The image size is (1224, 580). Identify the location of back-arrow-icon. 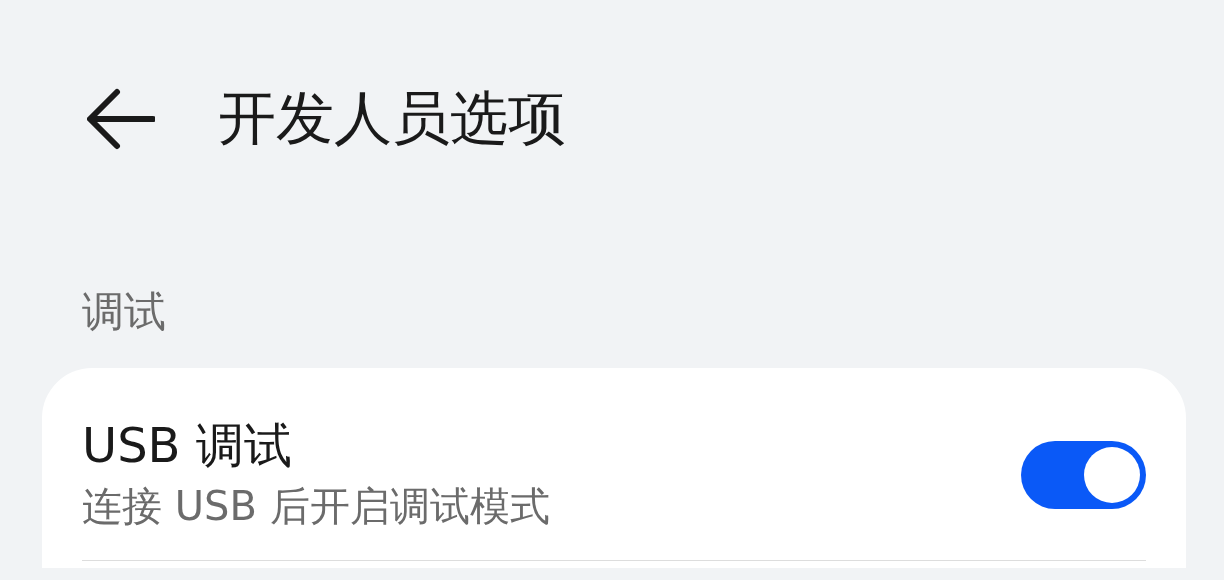
(121, 119).